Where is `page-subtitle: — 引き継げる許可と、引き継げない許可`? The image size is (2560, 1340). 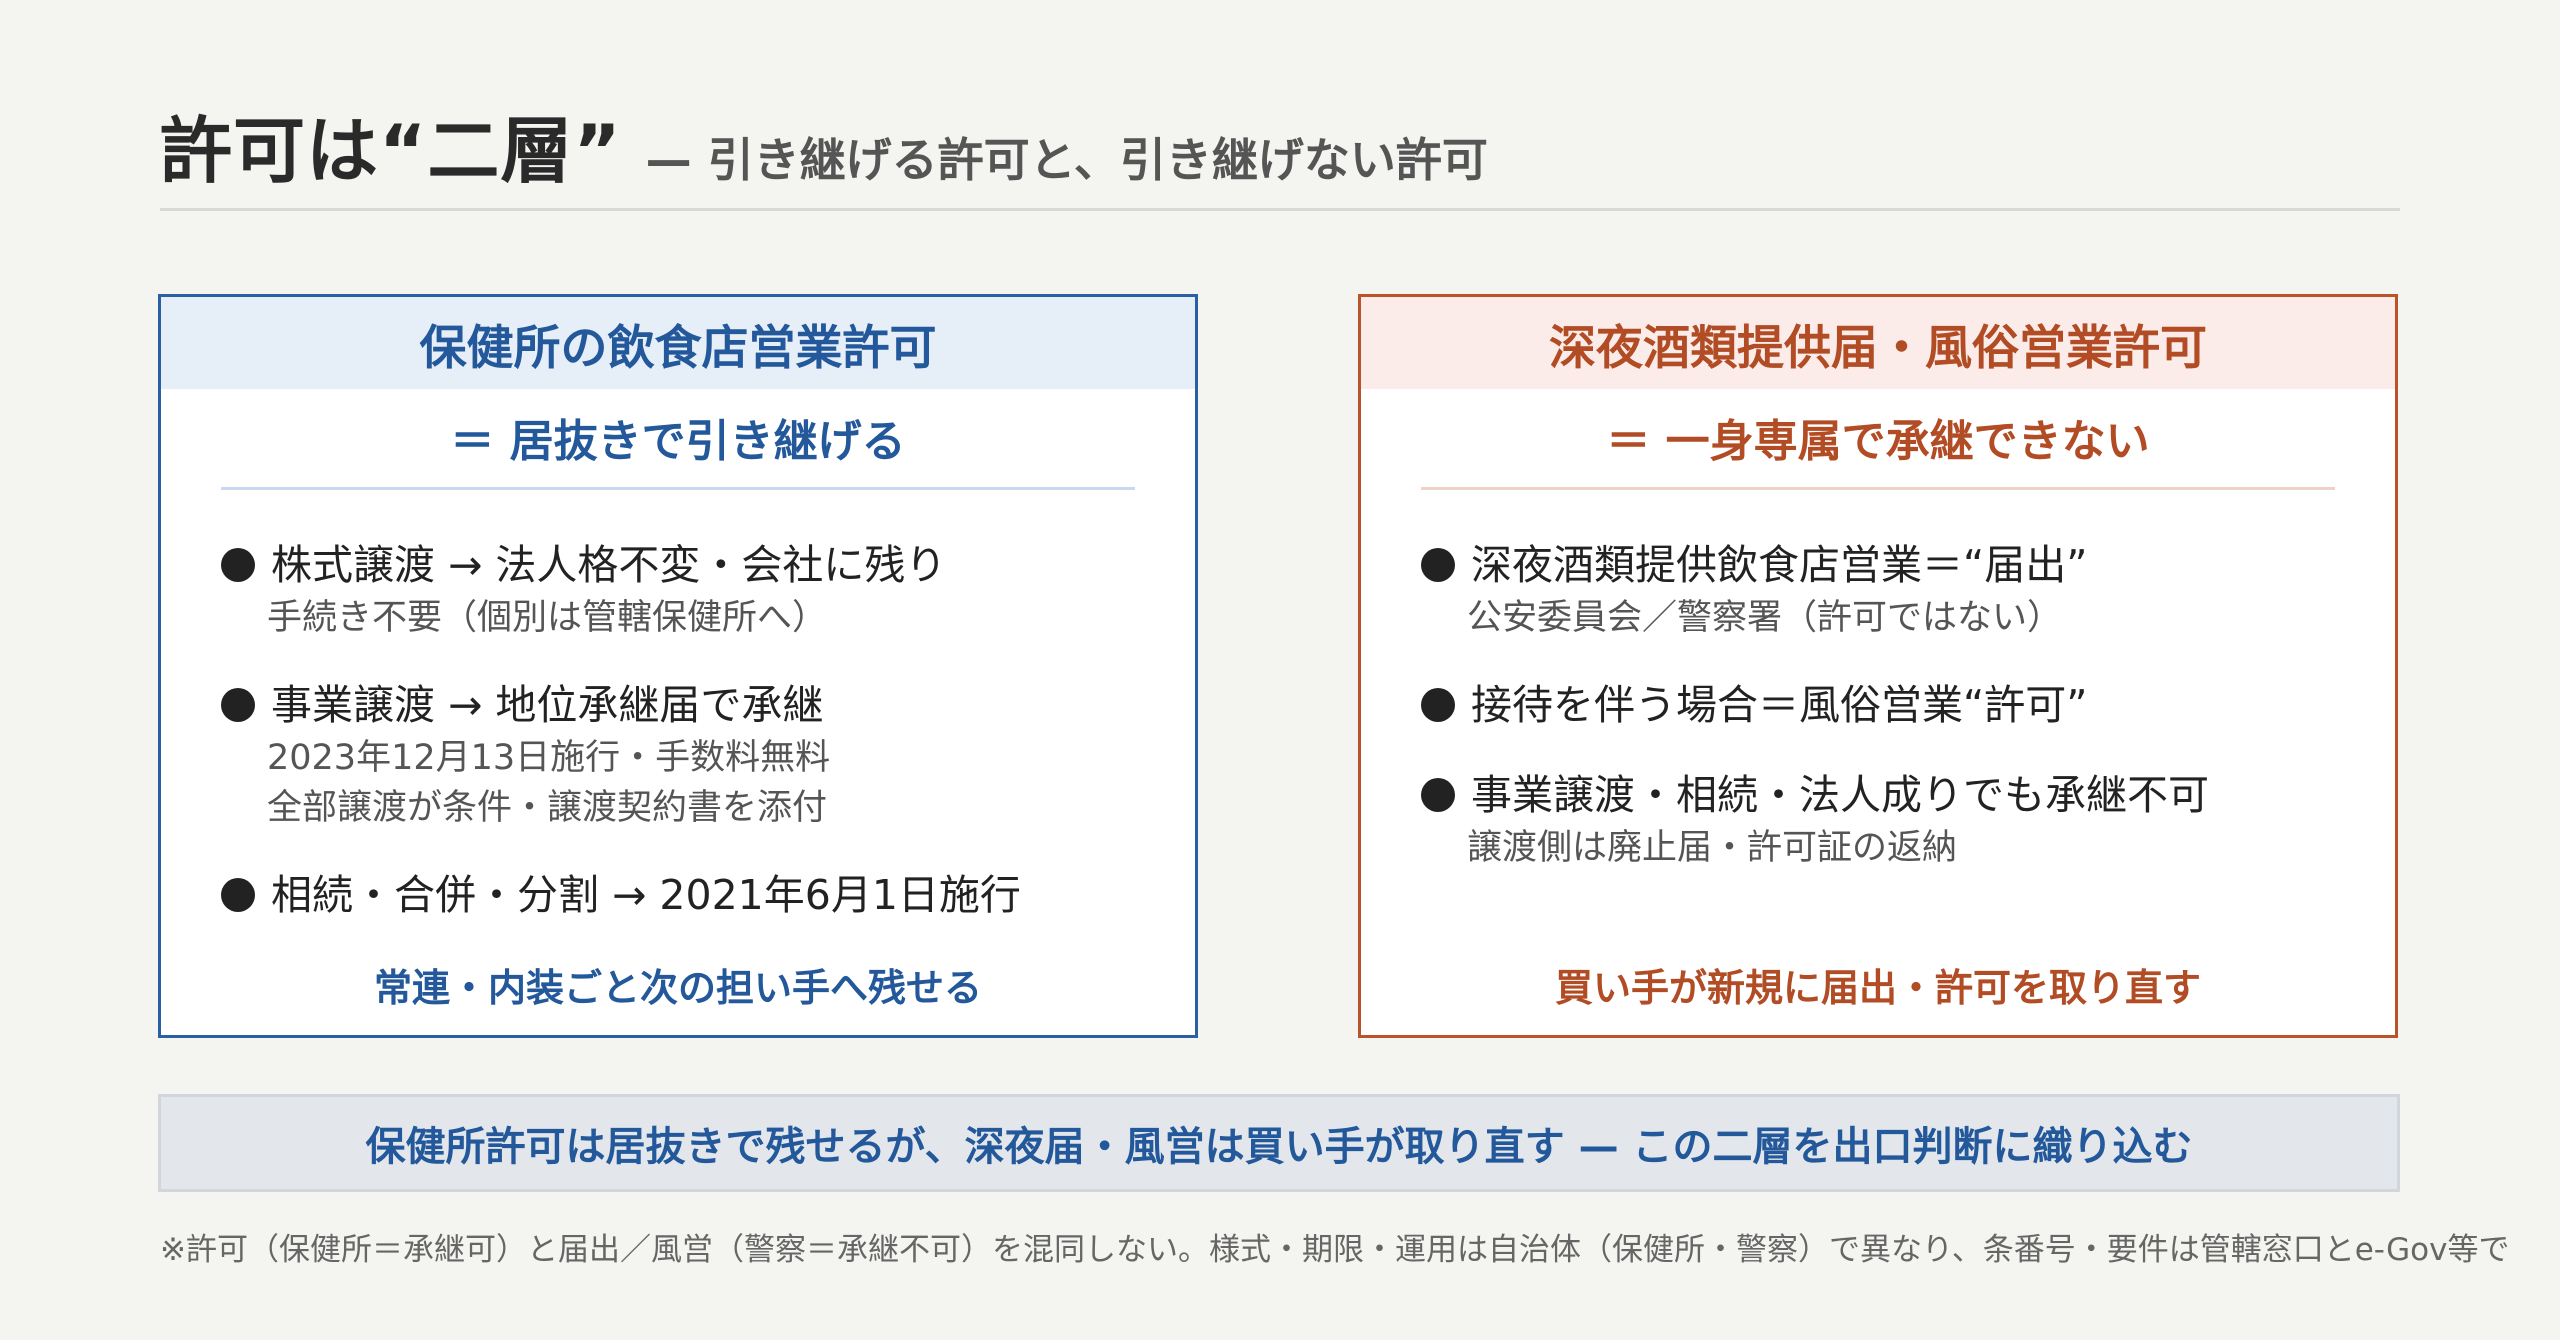 page-subtitle: — 引き継げる許可と、引き継げない許可 is located at coordinates (1066, 160).